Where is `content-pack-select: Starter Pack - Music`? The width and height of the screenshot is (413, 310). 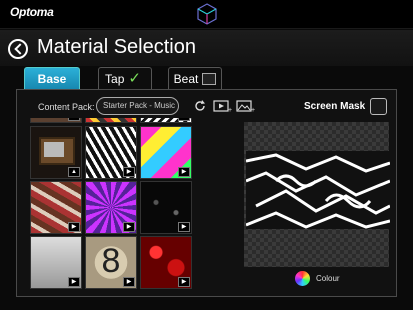 content-pack-select: Starter Pack - Music is located at coordinates (137, 106).